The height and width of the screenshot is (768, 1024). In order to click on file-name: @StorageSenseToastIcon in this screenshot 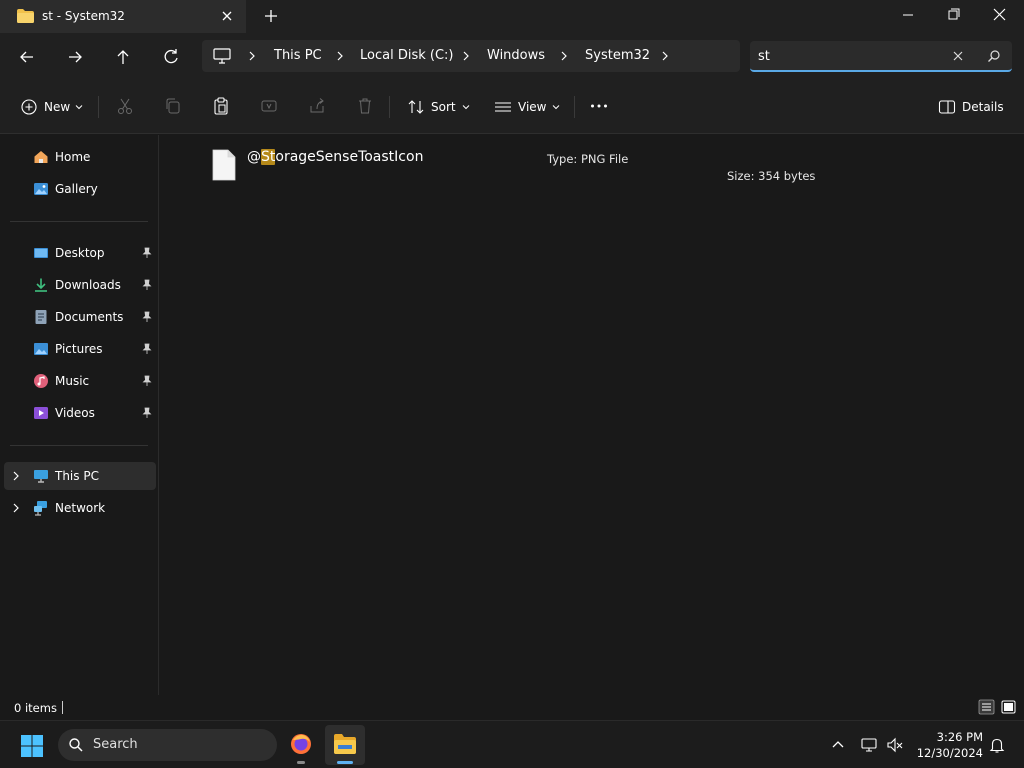, I will do `click(335, 157)`.